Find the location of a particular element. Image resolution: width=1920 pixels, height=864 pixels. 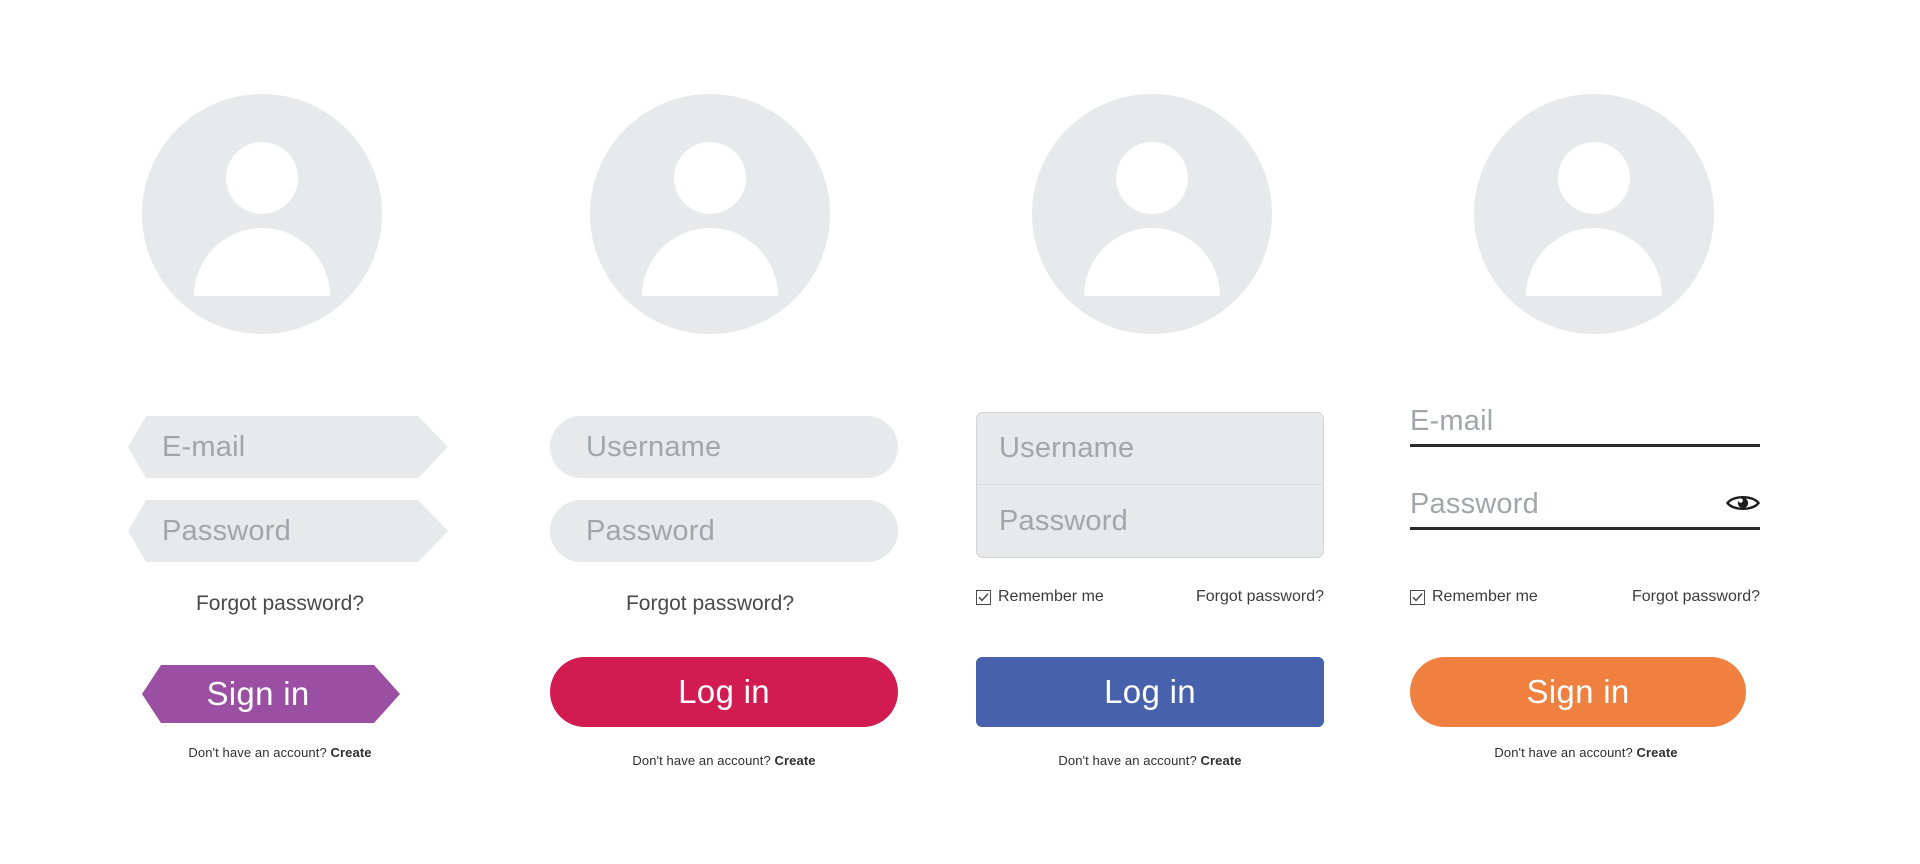

show-password-eye-icon is located at coordinates (1743, 505).